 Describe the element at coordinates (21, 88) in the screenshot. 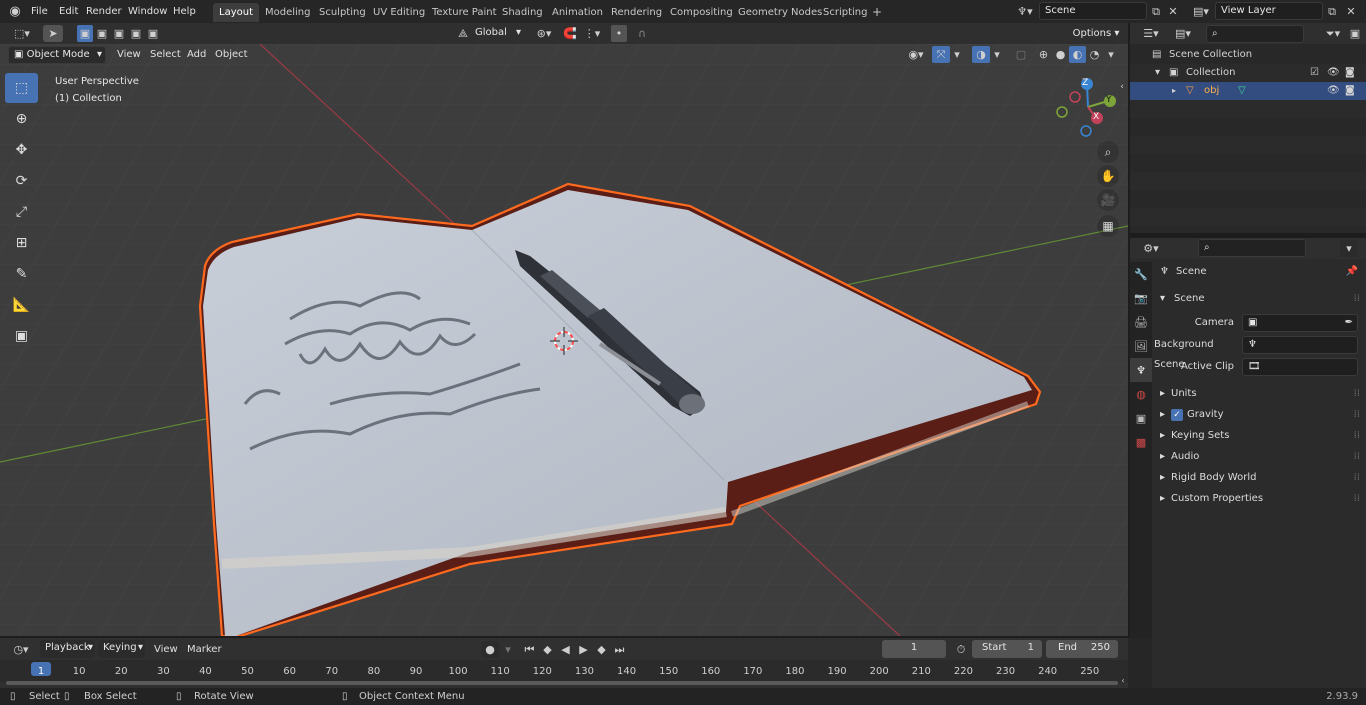

I see `select-box-tool-icon: ⬚` at that location.